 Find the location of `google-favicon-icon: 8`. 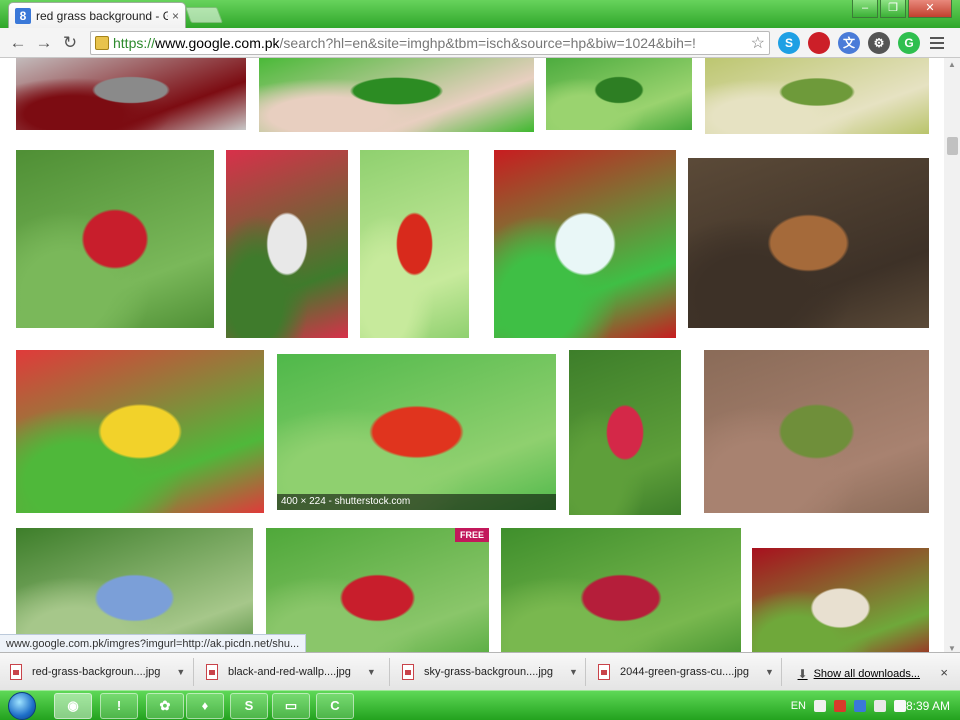

google-favicon-icon: 8 is located at coordinates (23, 15).